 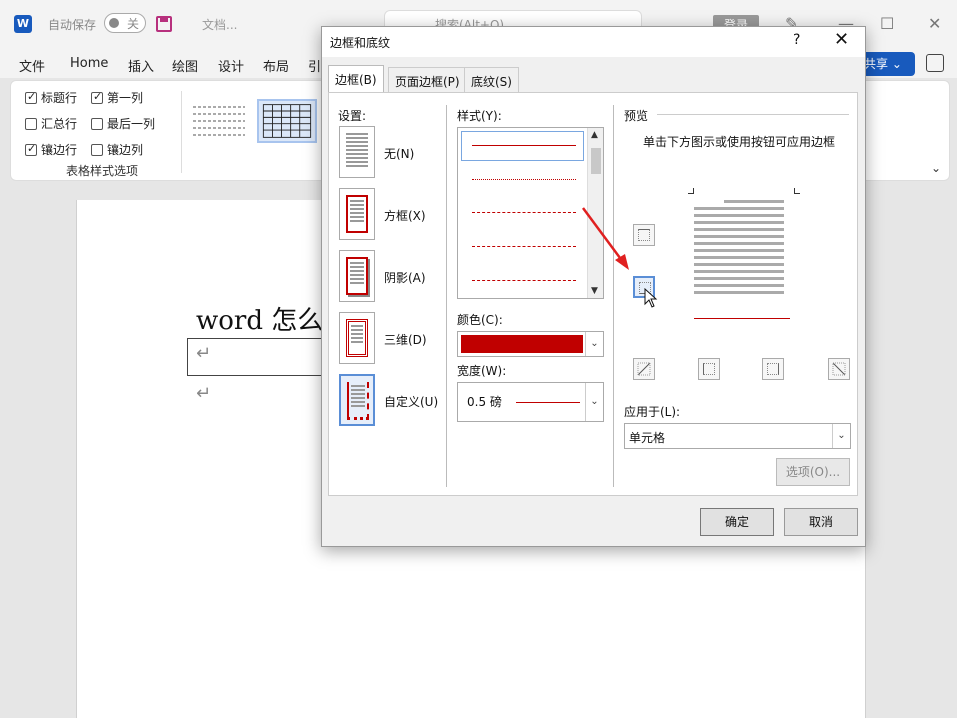 What do you see at coordinates (773, 369) in the screenshot?
I see `inside-vertical-border-button` at bounding box center [773, 369].